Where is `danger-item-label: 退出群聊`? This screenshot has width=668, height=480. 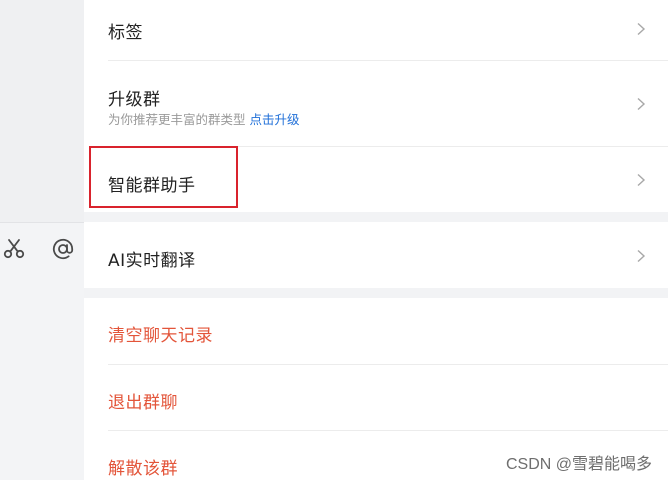
danger-item-label: 退出群聊 is located at coordinates (143, 403).